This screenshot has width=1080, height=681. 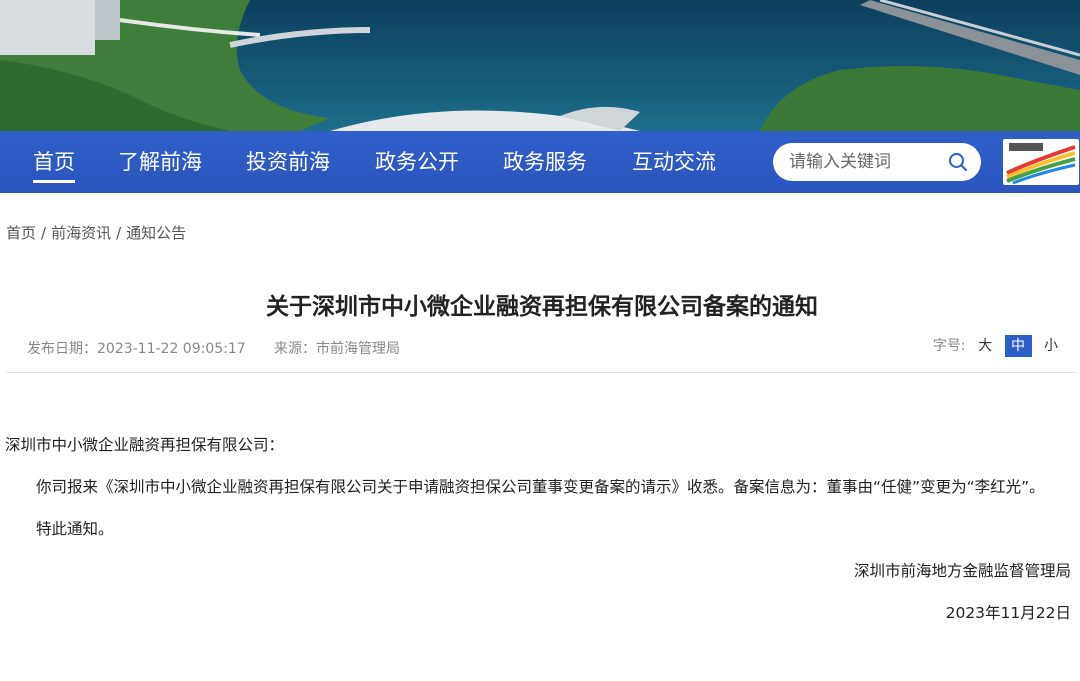 What do you see at coordinates (81, 233) in the screenshot?
I see `breadcrumb-news: 前海资讯` at bounding box center [81, 233].